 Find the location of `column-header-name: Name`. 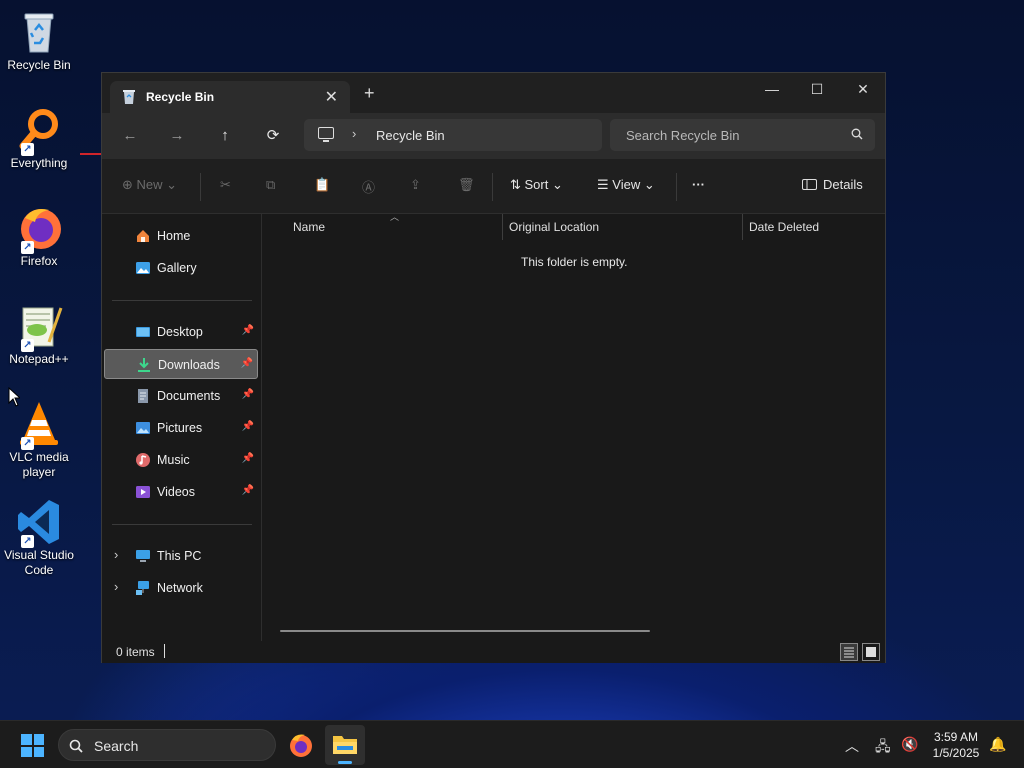

column-header-name: Name is located at coordinates (309, 227).